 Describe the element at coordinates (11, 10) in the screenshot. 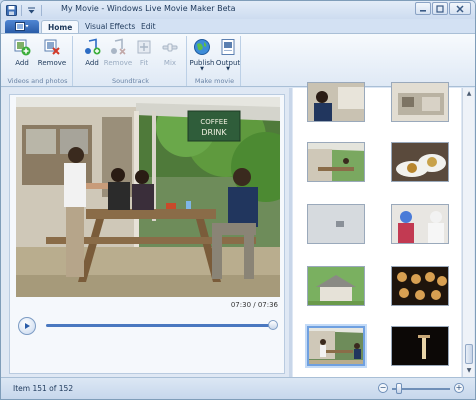

I see `save-icon` at that location.